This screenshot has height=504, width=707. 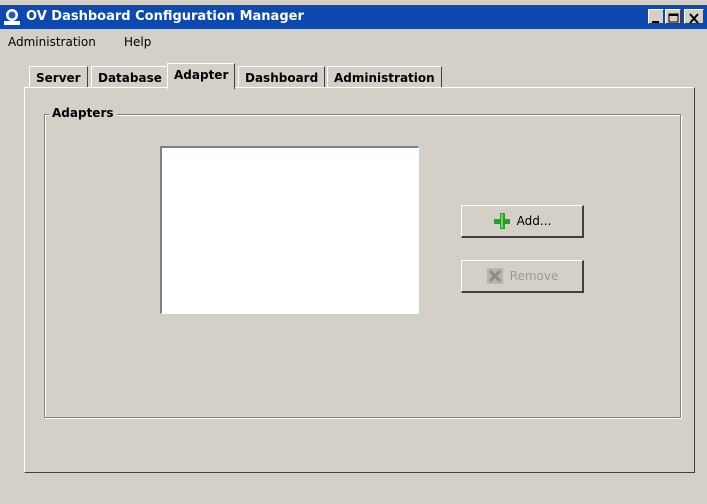 I want to click on close-icon, so click(x=694, y=18).